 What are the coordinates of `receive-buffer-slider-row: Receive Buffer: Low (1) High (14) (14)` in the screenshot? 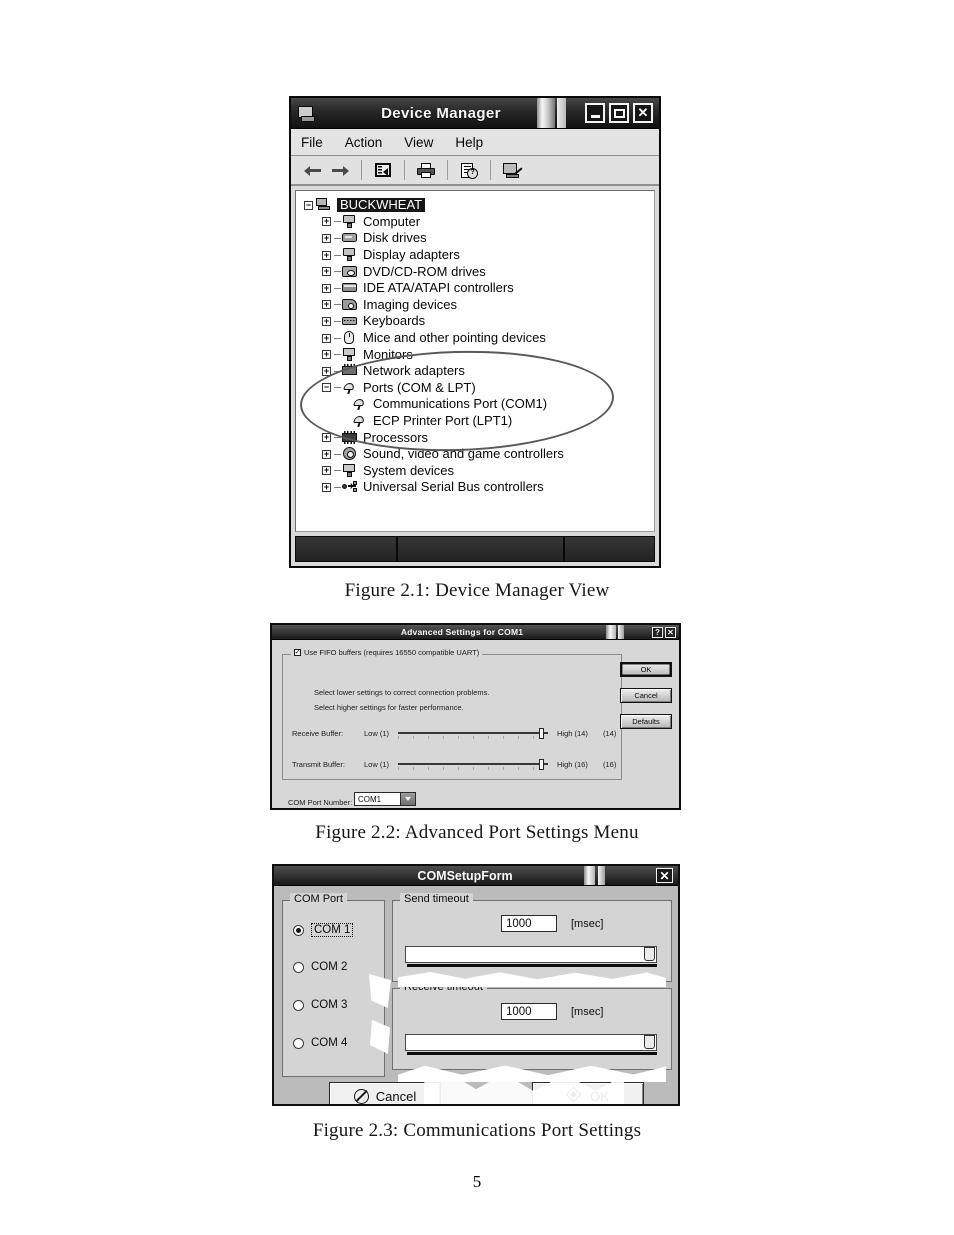 It's located at (454, 733).